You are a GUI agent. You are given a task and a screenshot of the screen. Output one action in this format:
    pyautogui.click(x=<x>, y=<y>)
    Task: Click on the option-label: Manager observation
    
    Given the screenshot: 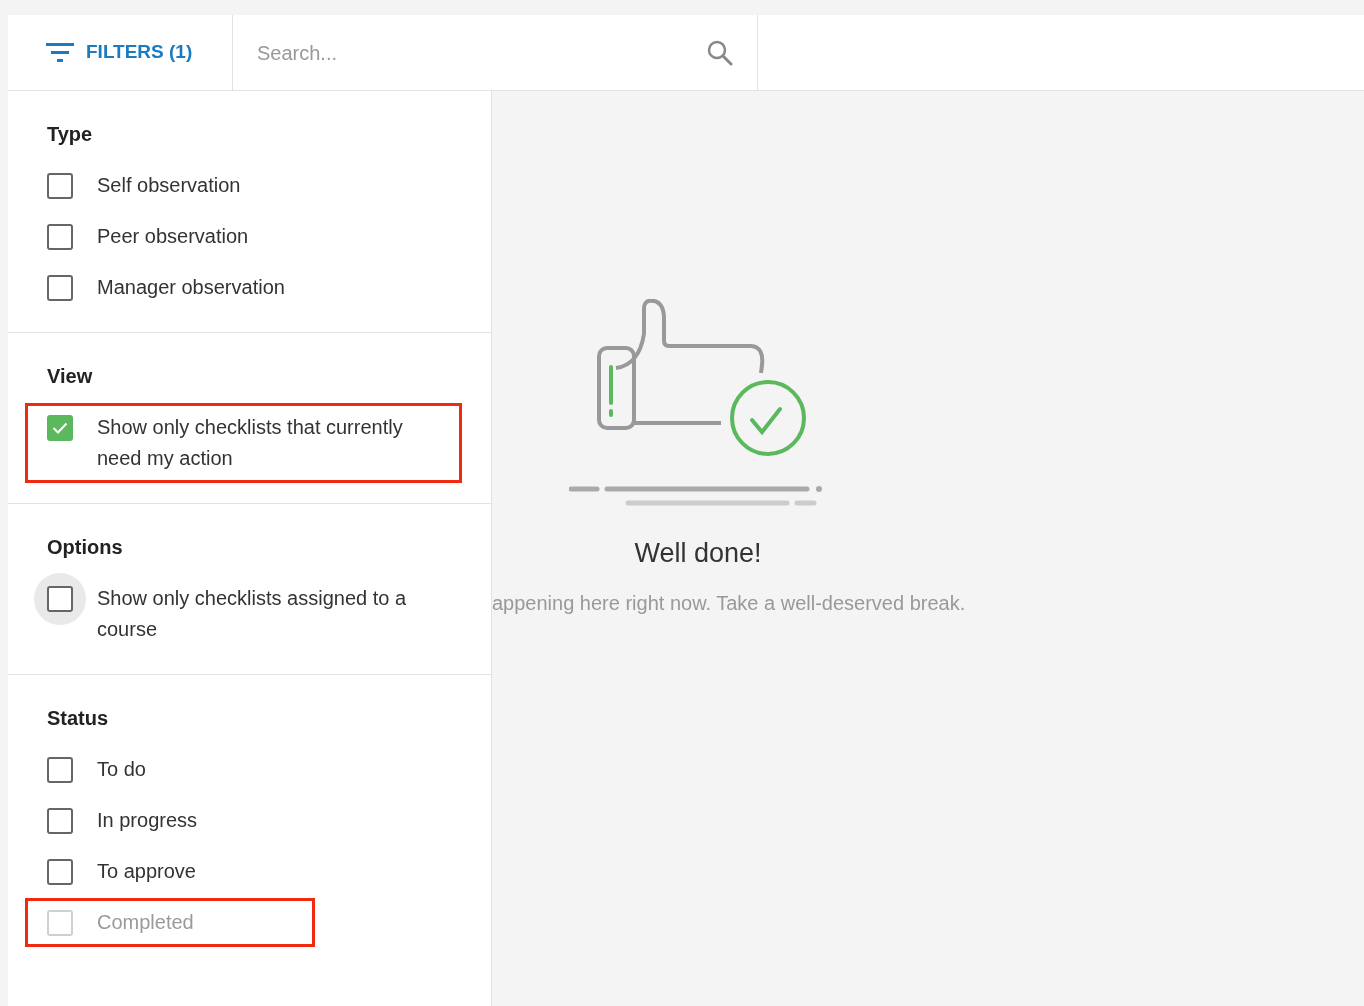 What is the action you would take?
    pyautogui.click(x=191, y=287)
    